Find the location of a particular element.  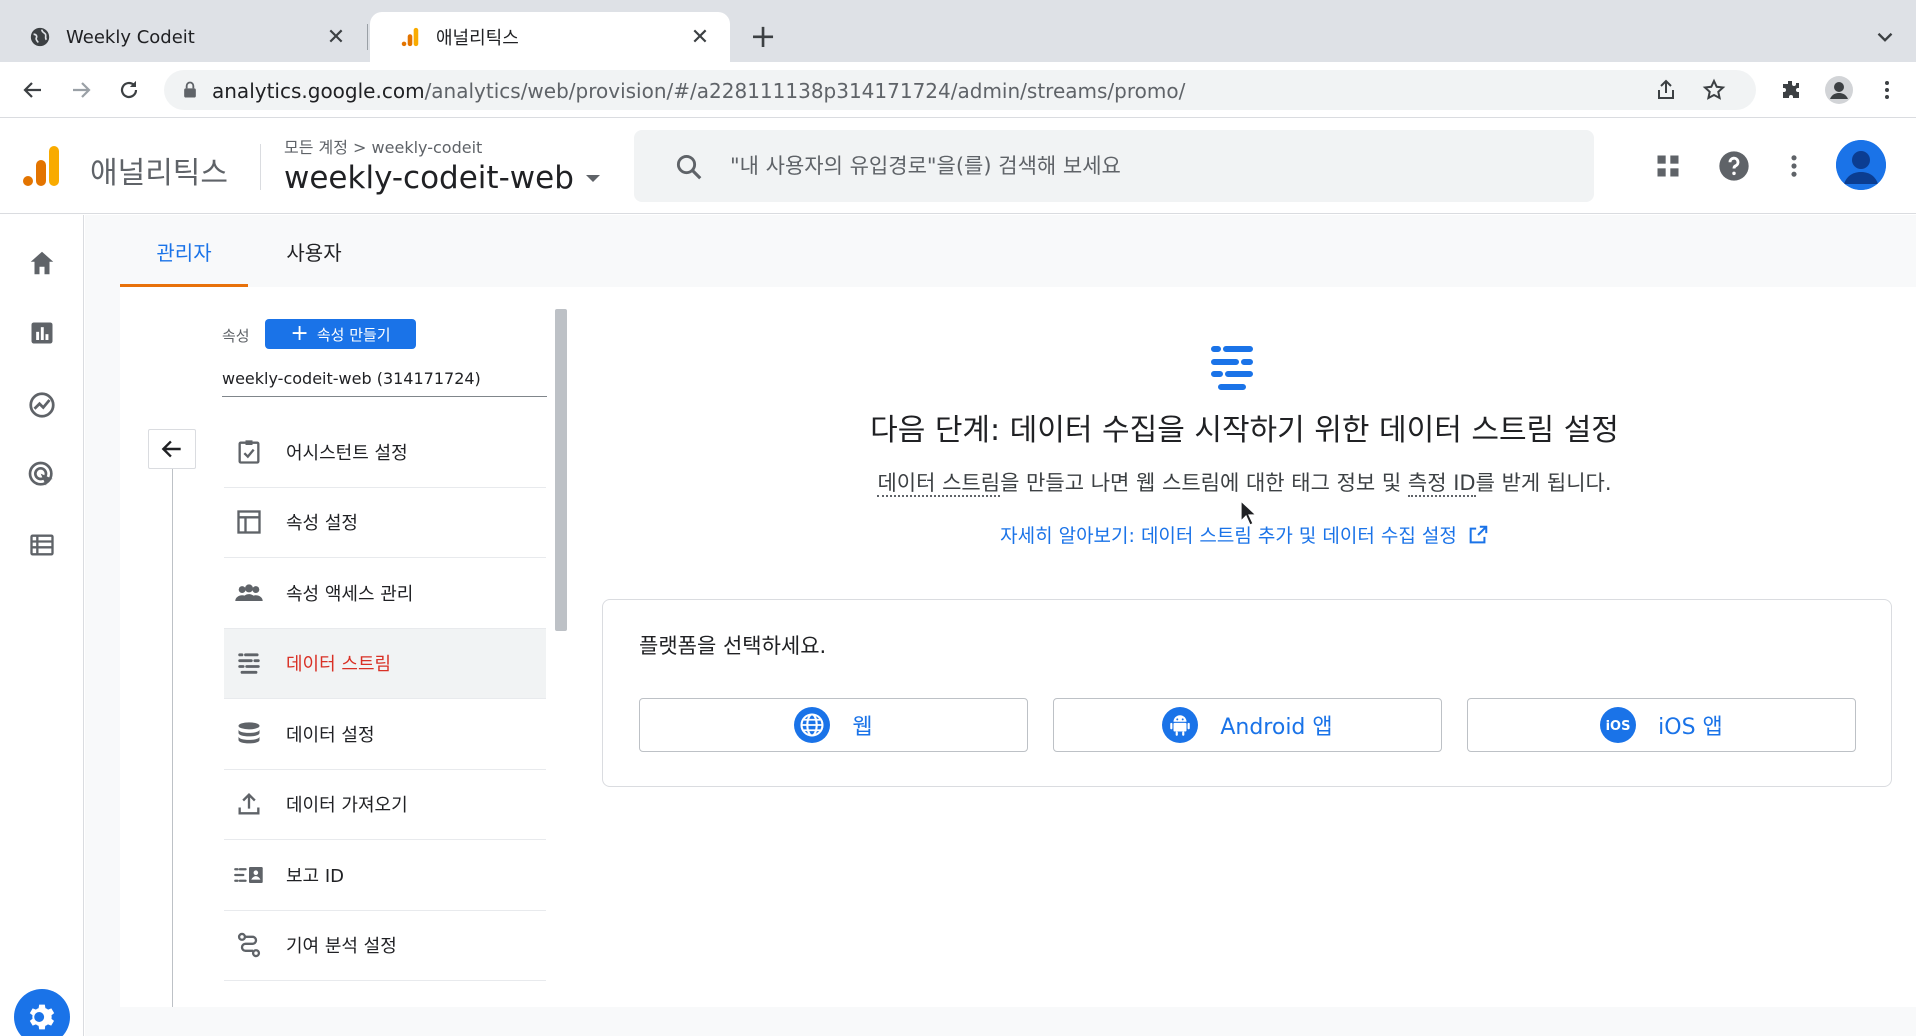

account-breadcrumb: 모든 계정 > weekly-codeit is located at coordinates (383, 146).